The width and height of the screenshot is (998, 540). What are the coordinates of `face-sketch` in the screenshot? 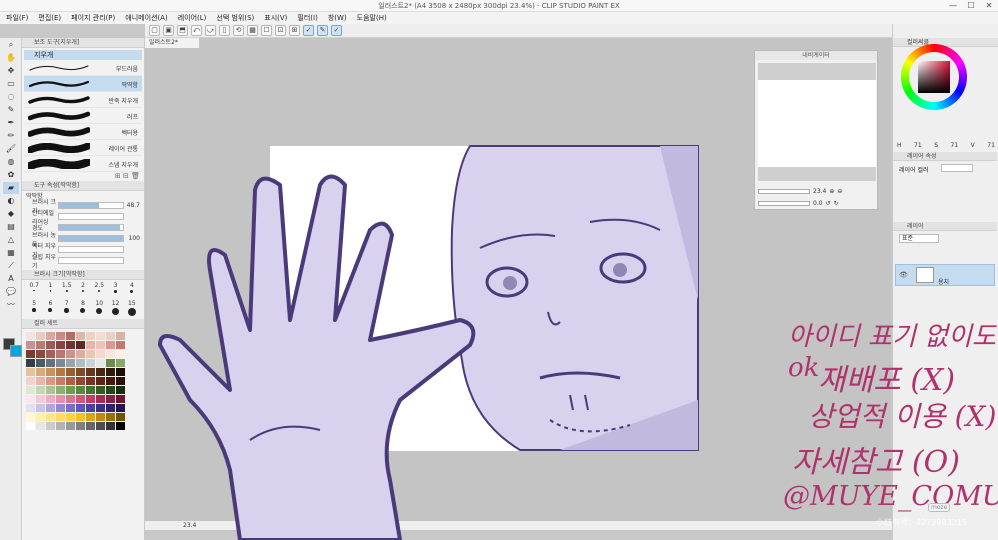 It's located at (574, 298).